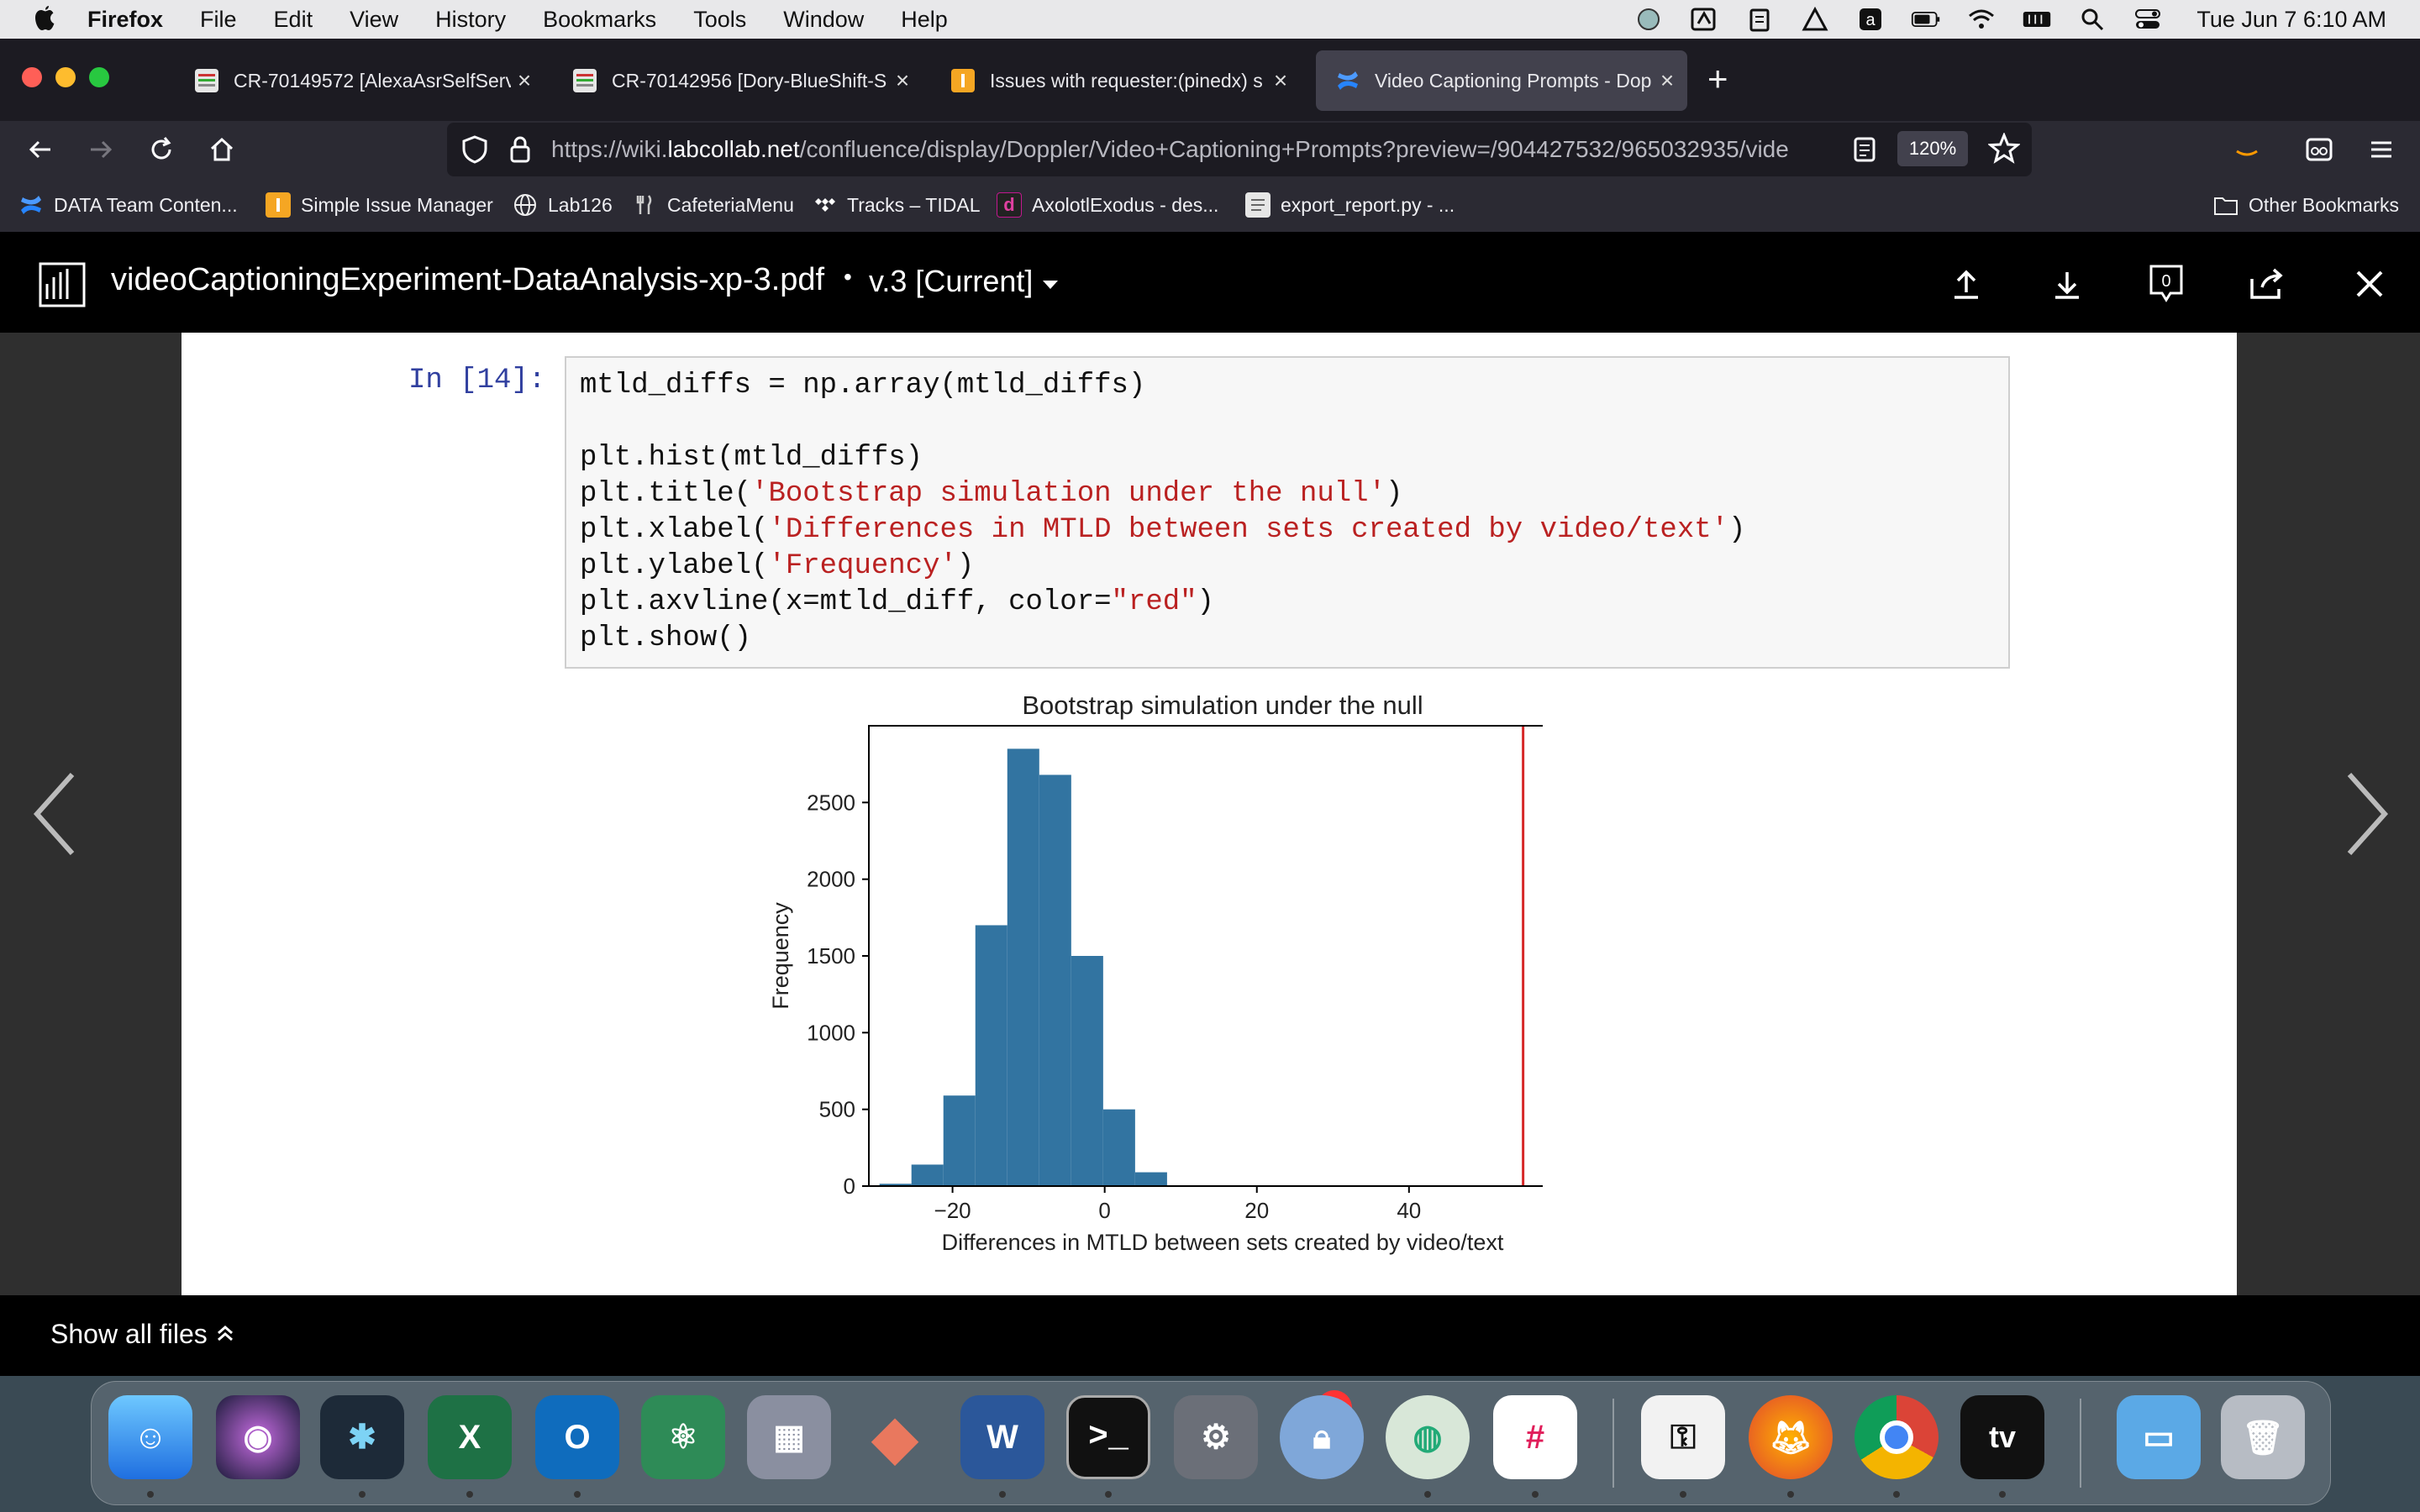 The width and height of the screenshot is (2420, 1512). I want to click on bookmark-cafeteria-menu: CafeteriaMenu, so click(713, 205).